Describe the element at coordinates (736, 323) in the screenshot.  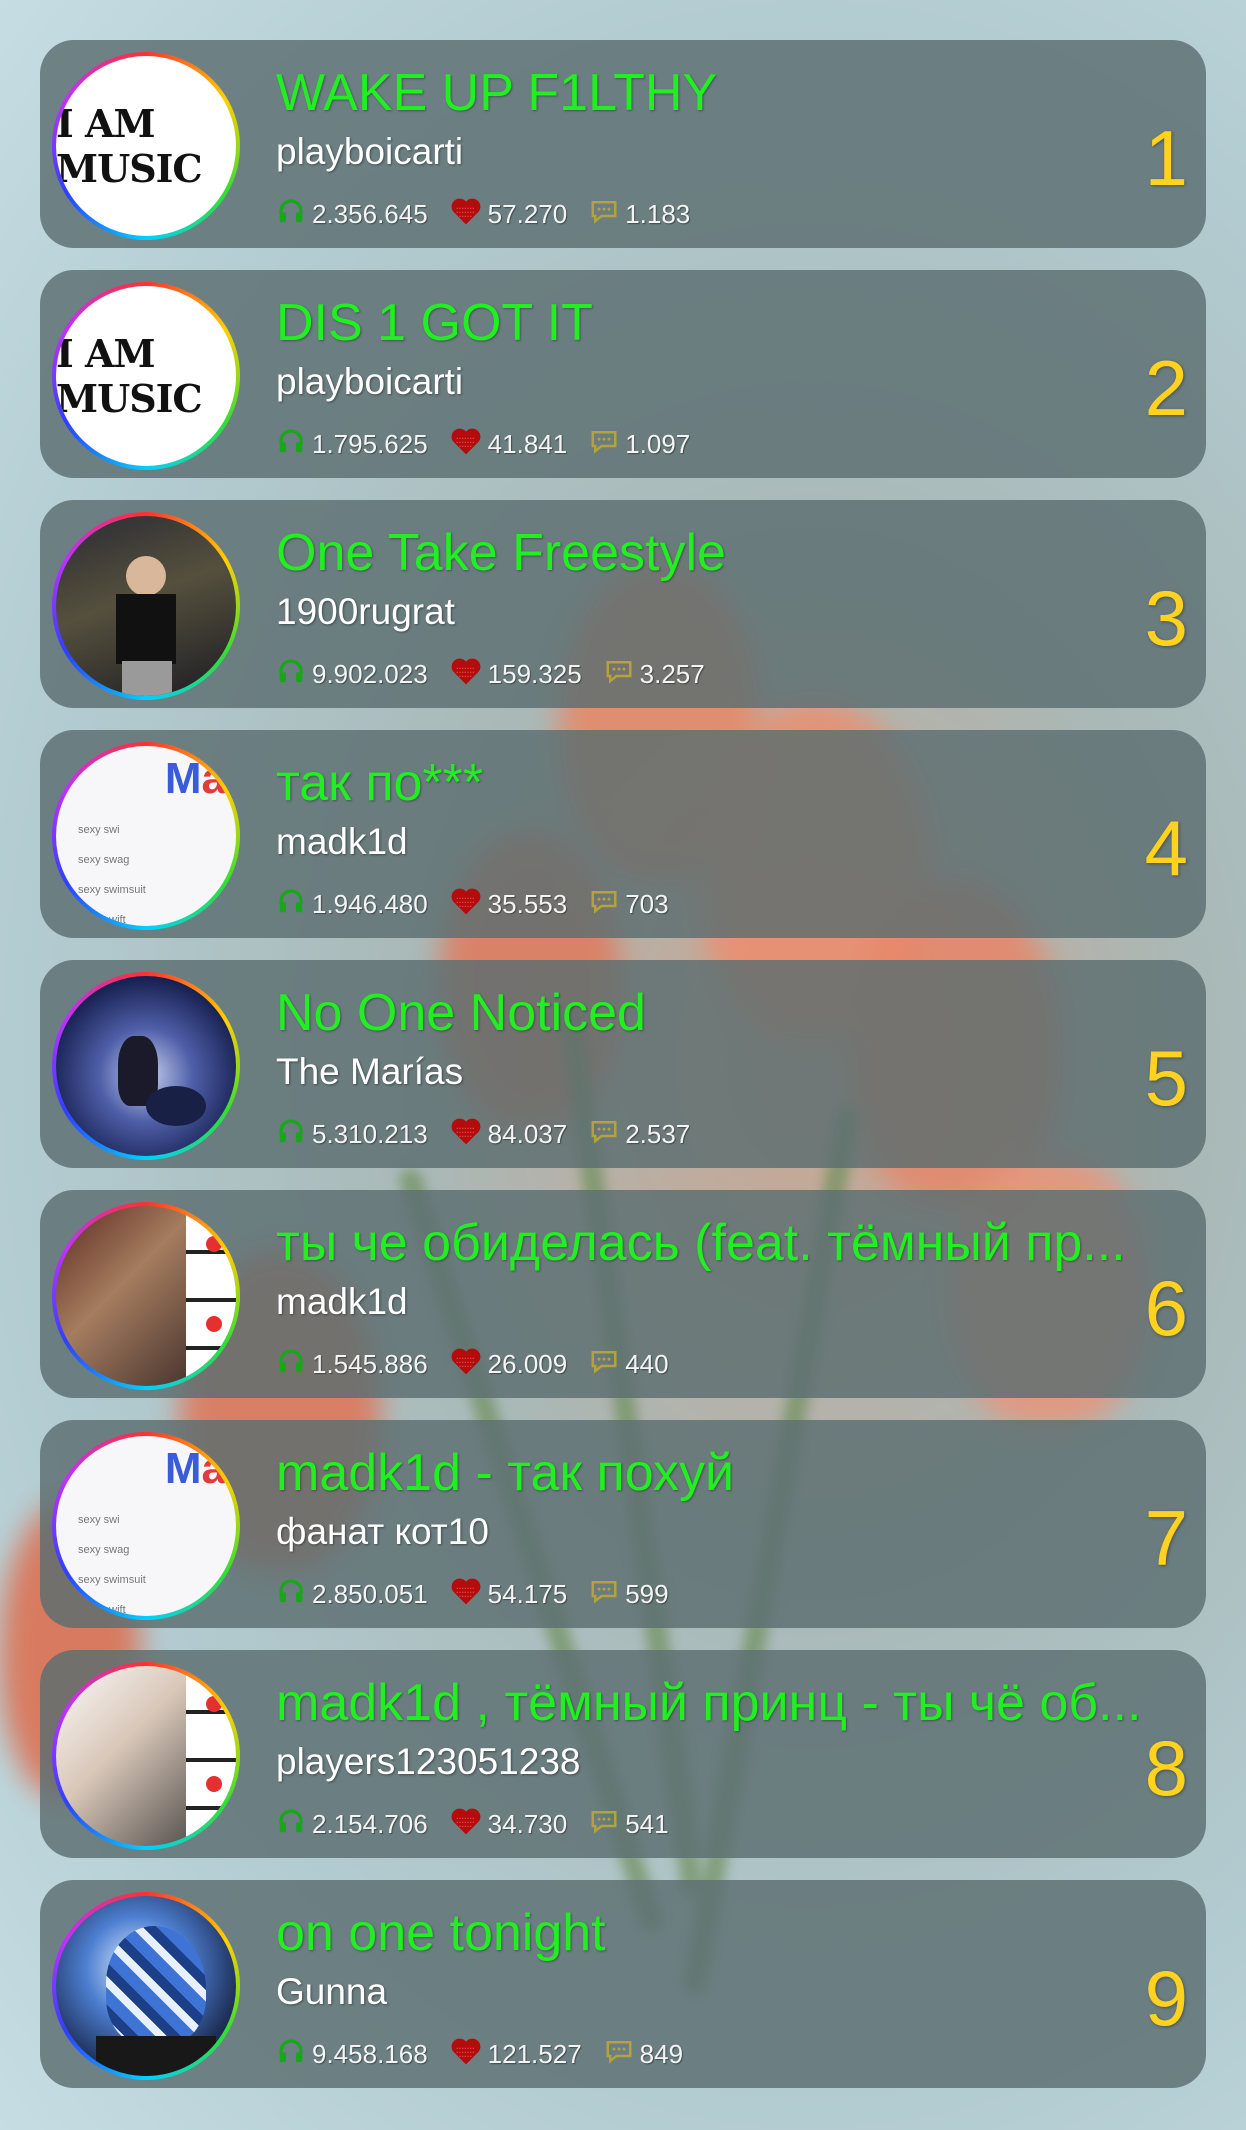
I see `track-title: DIS 1 GOT IT` at that location.